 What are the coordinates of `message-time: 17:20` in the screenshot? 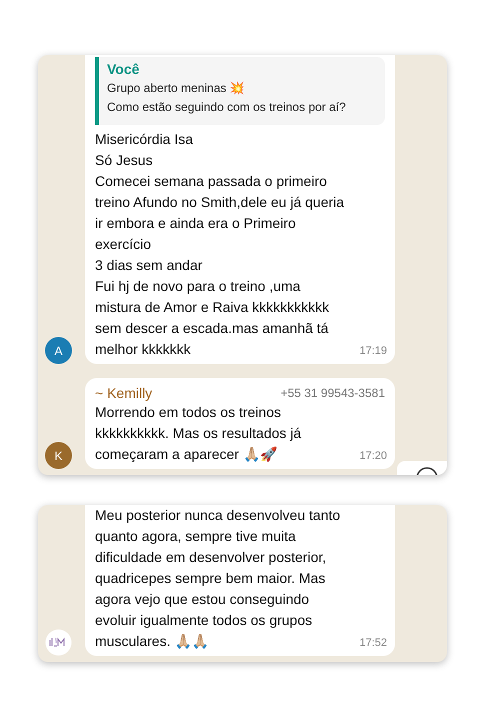 It's located at (373, 456).